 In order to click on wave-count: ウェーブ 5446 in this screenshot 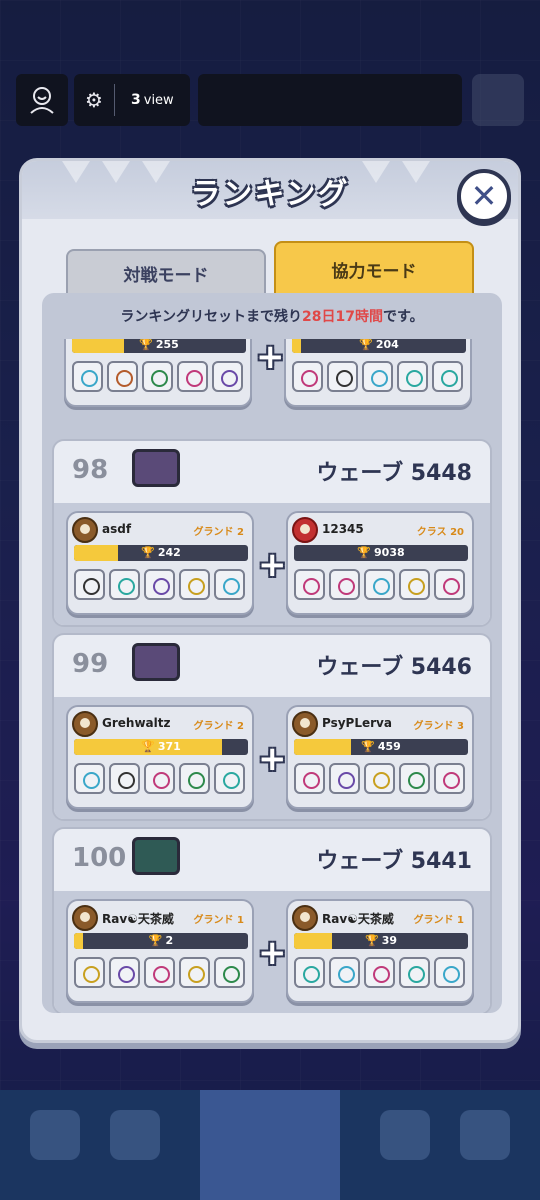, I will do `click(394, 667)`.